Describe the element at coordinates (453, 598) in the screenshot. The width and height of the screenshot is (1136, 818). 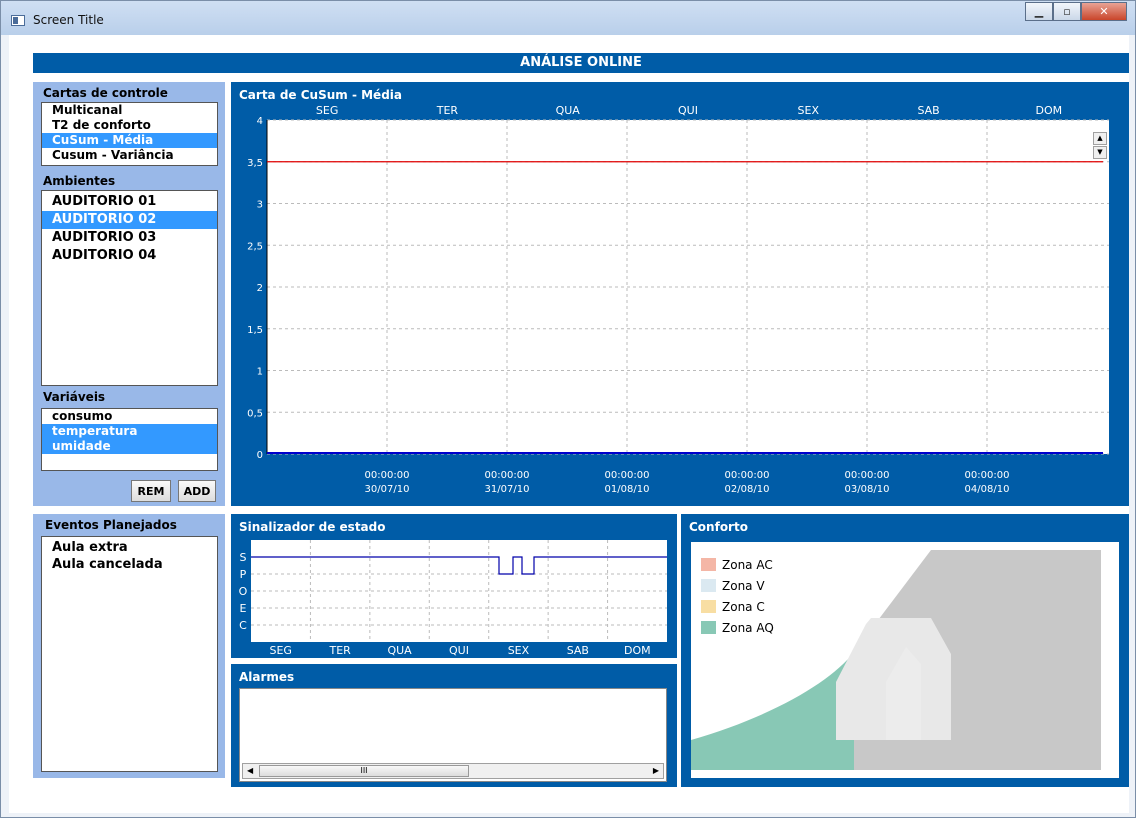
I see `status-chart: SPOEC SEG TER QUA QUI SEX SAB DOM` at that location.